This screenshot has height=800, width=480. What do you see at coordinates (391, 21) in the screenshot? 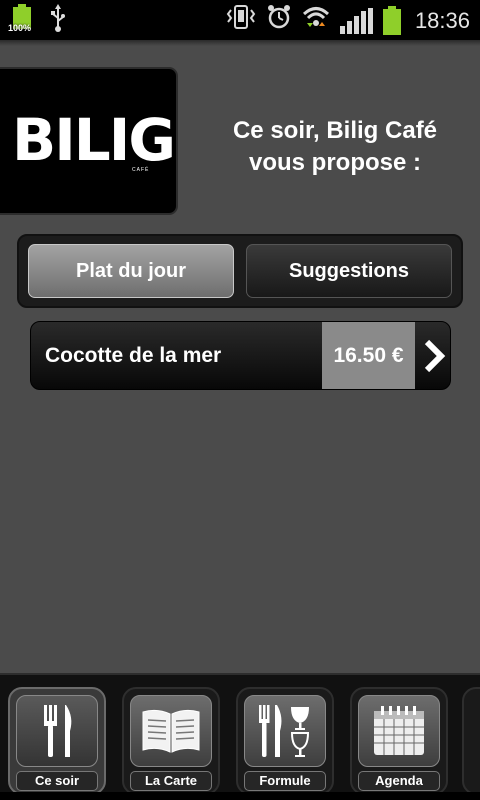
I see `battery-icon` at bounding box center [391, 21].